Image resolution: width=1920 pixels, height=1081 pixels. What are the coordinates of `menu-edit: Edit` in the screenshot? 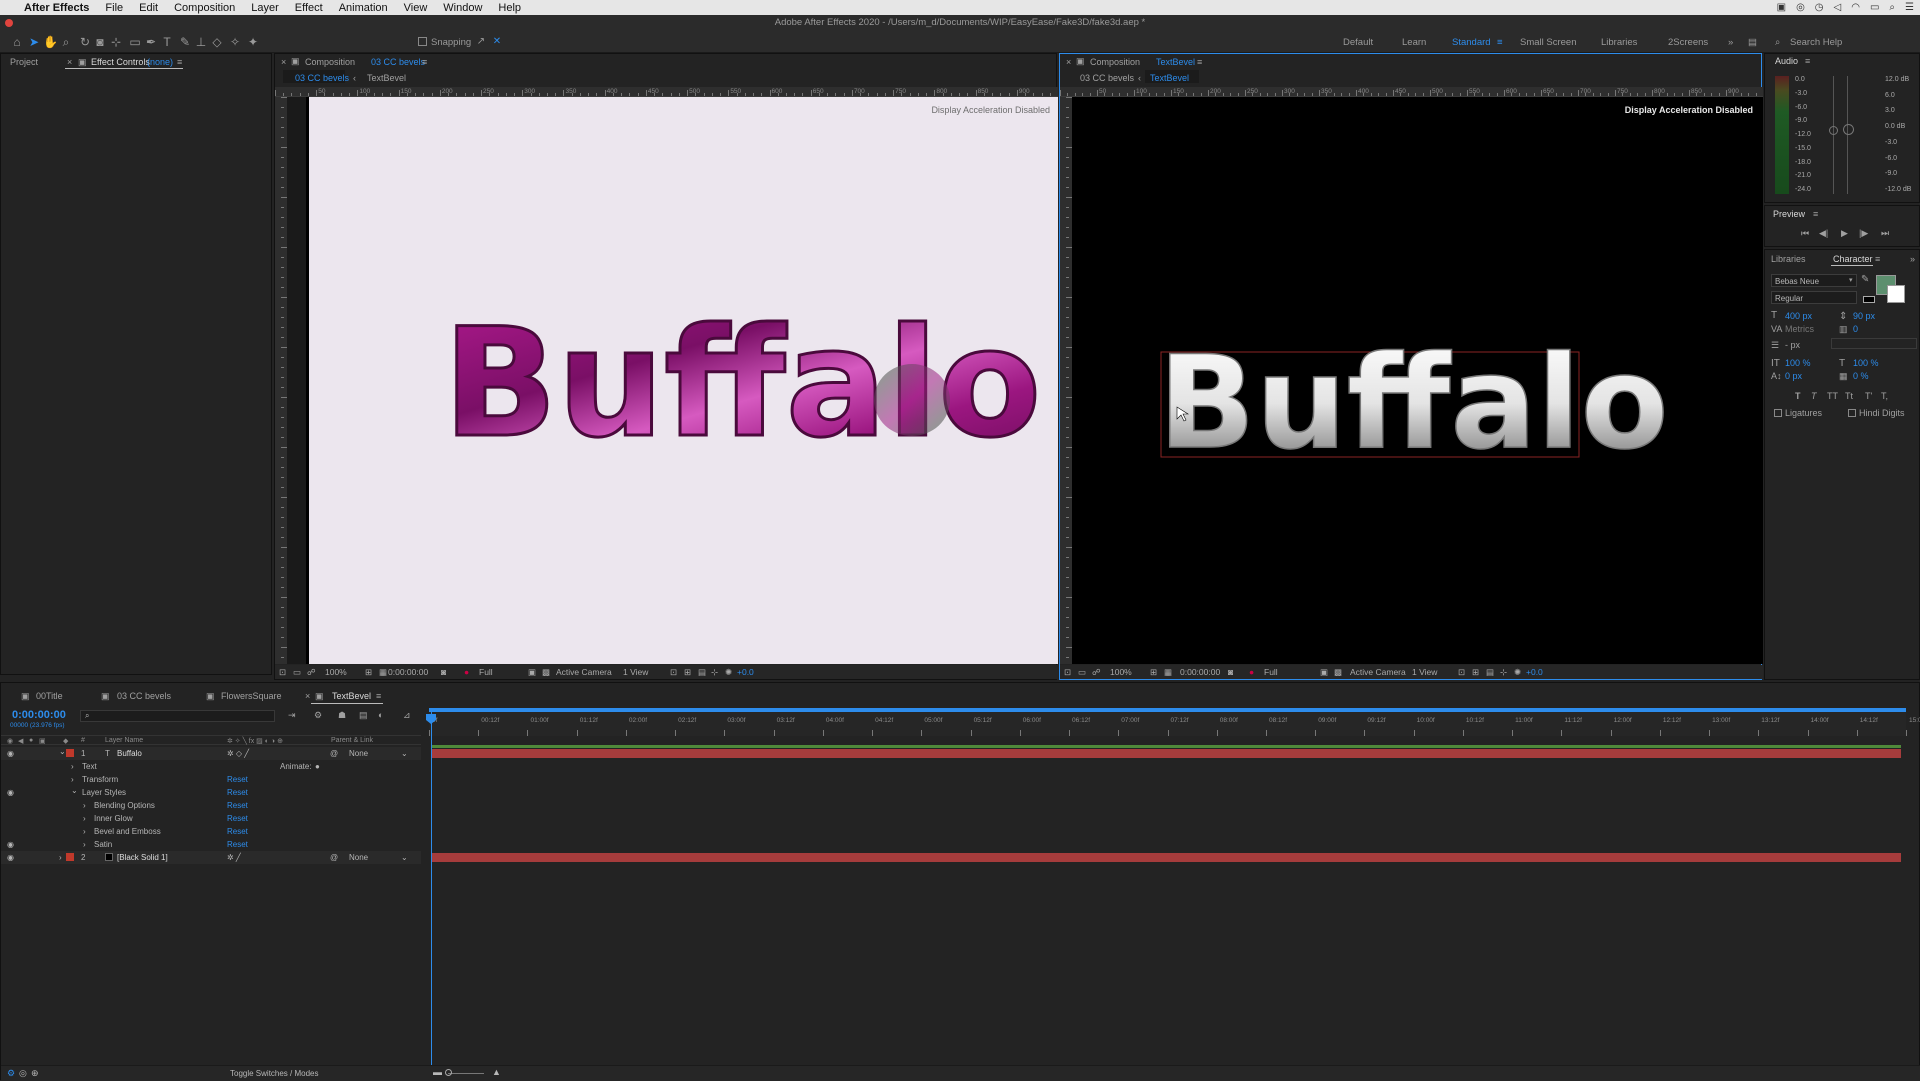 It's located at (148, 8).